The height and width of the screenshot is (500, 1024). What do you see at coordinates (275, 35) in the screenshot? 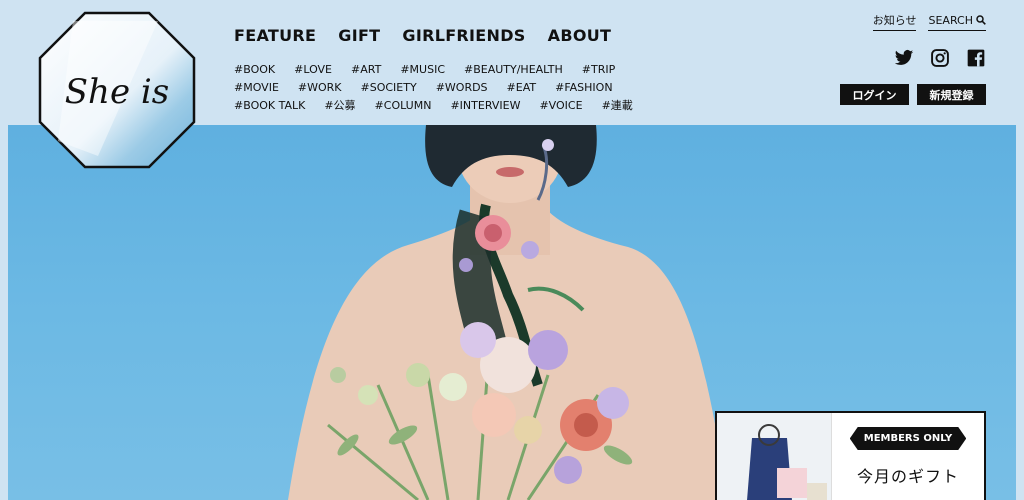
I see `nav-feature: FEATURE` at bounding box center [275, 35].